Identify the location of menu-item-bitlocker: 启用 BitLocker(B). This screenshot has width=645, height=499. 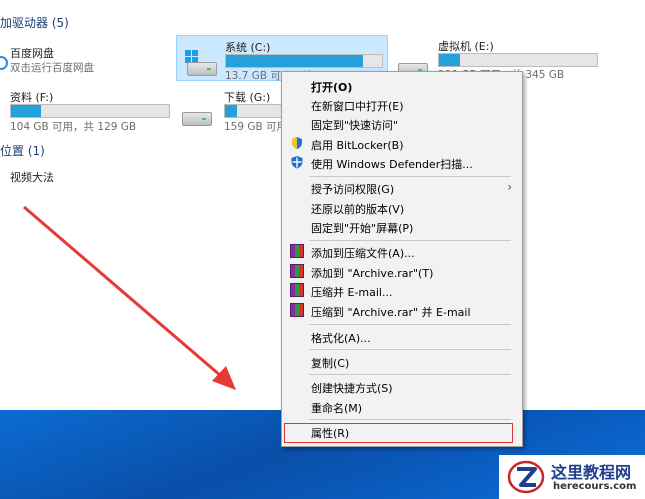
(401, 144).